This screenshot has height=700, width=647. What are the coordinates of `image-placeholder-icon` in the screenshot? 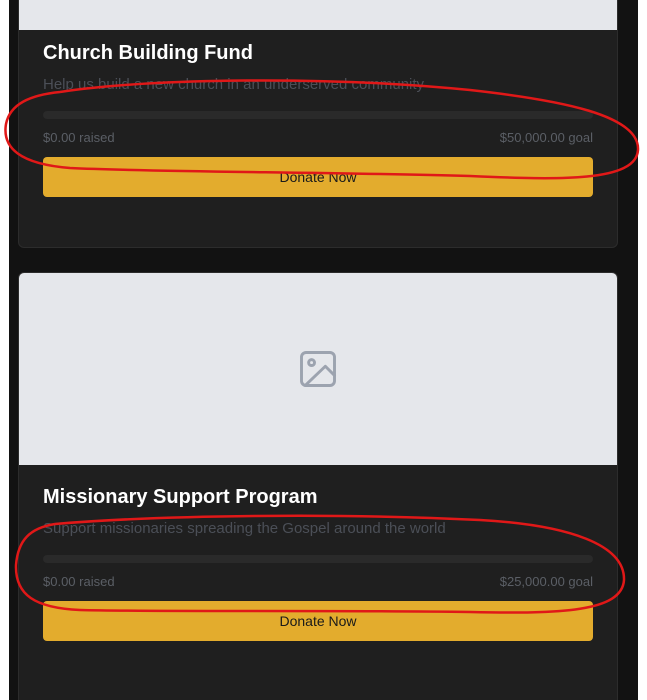 It's located at (318, 369).